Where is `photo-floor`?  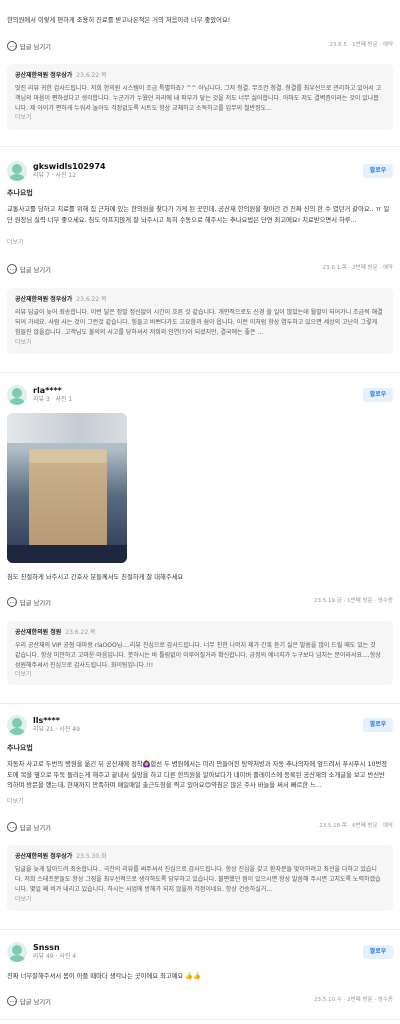
photo-floor is located at coordinates (67, 554).